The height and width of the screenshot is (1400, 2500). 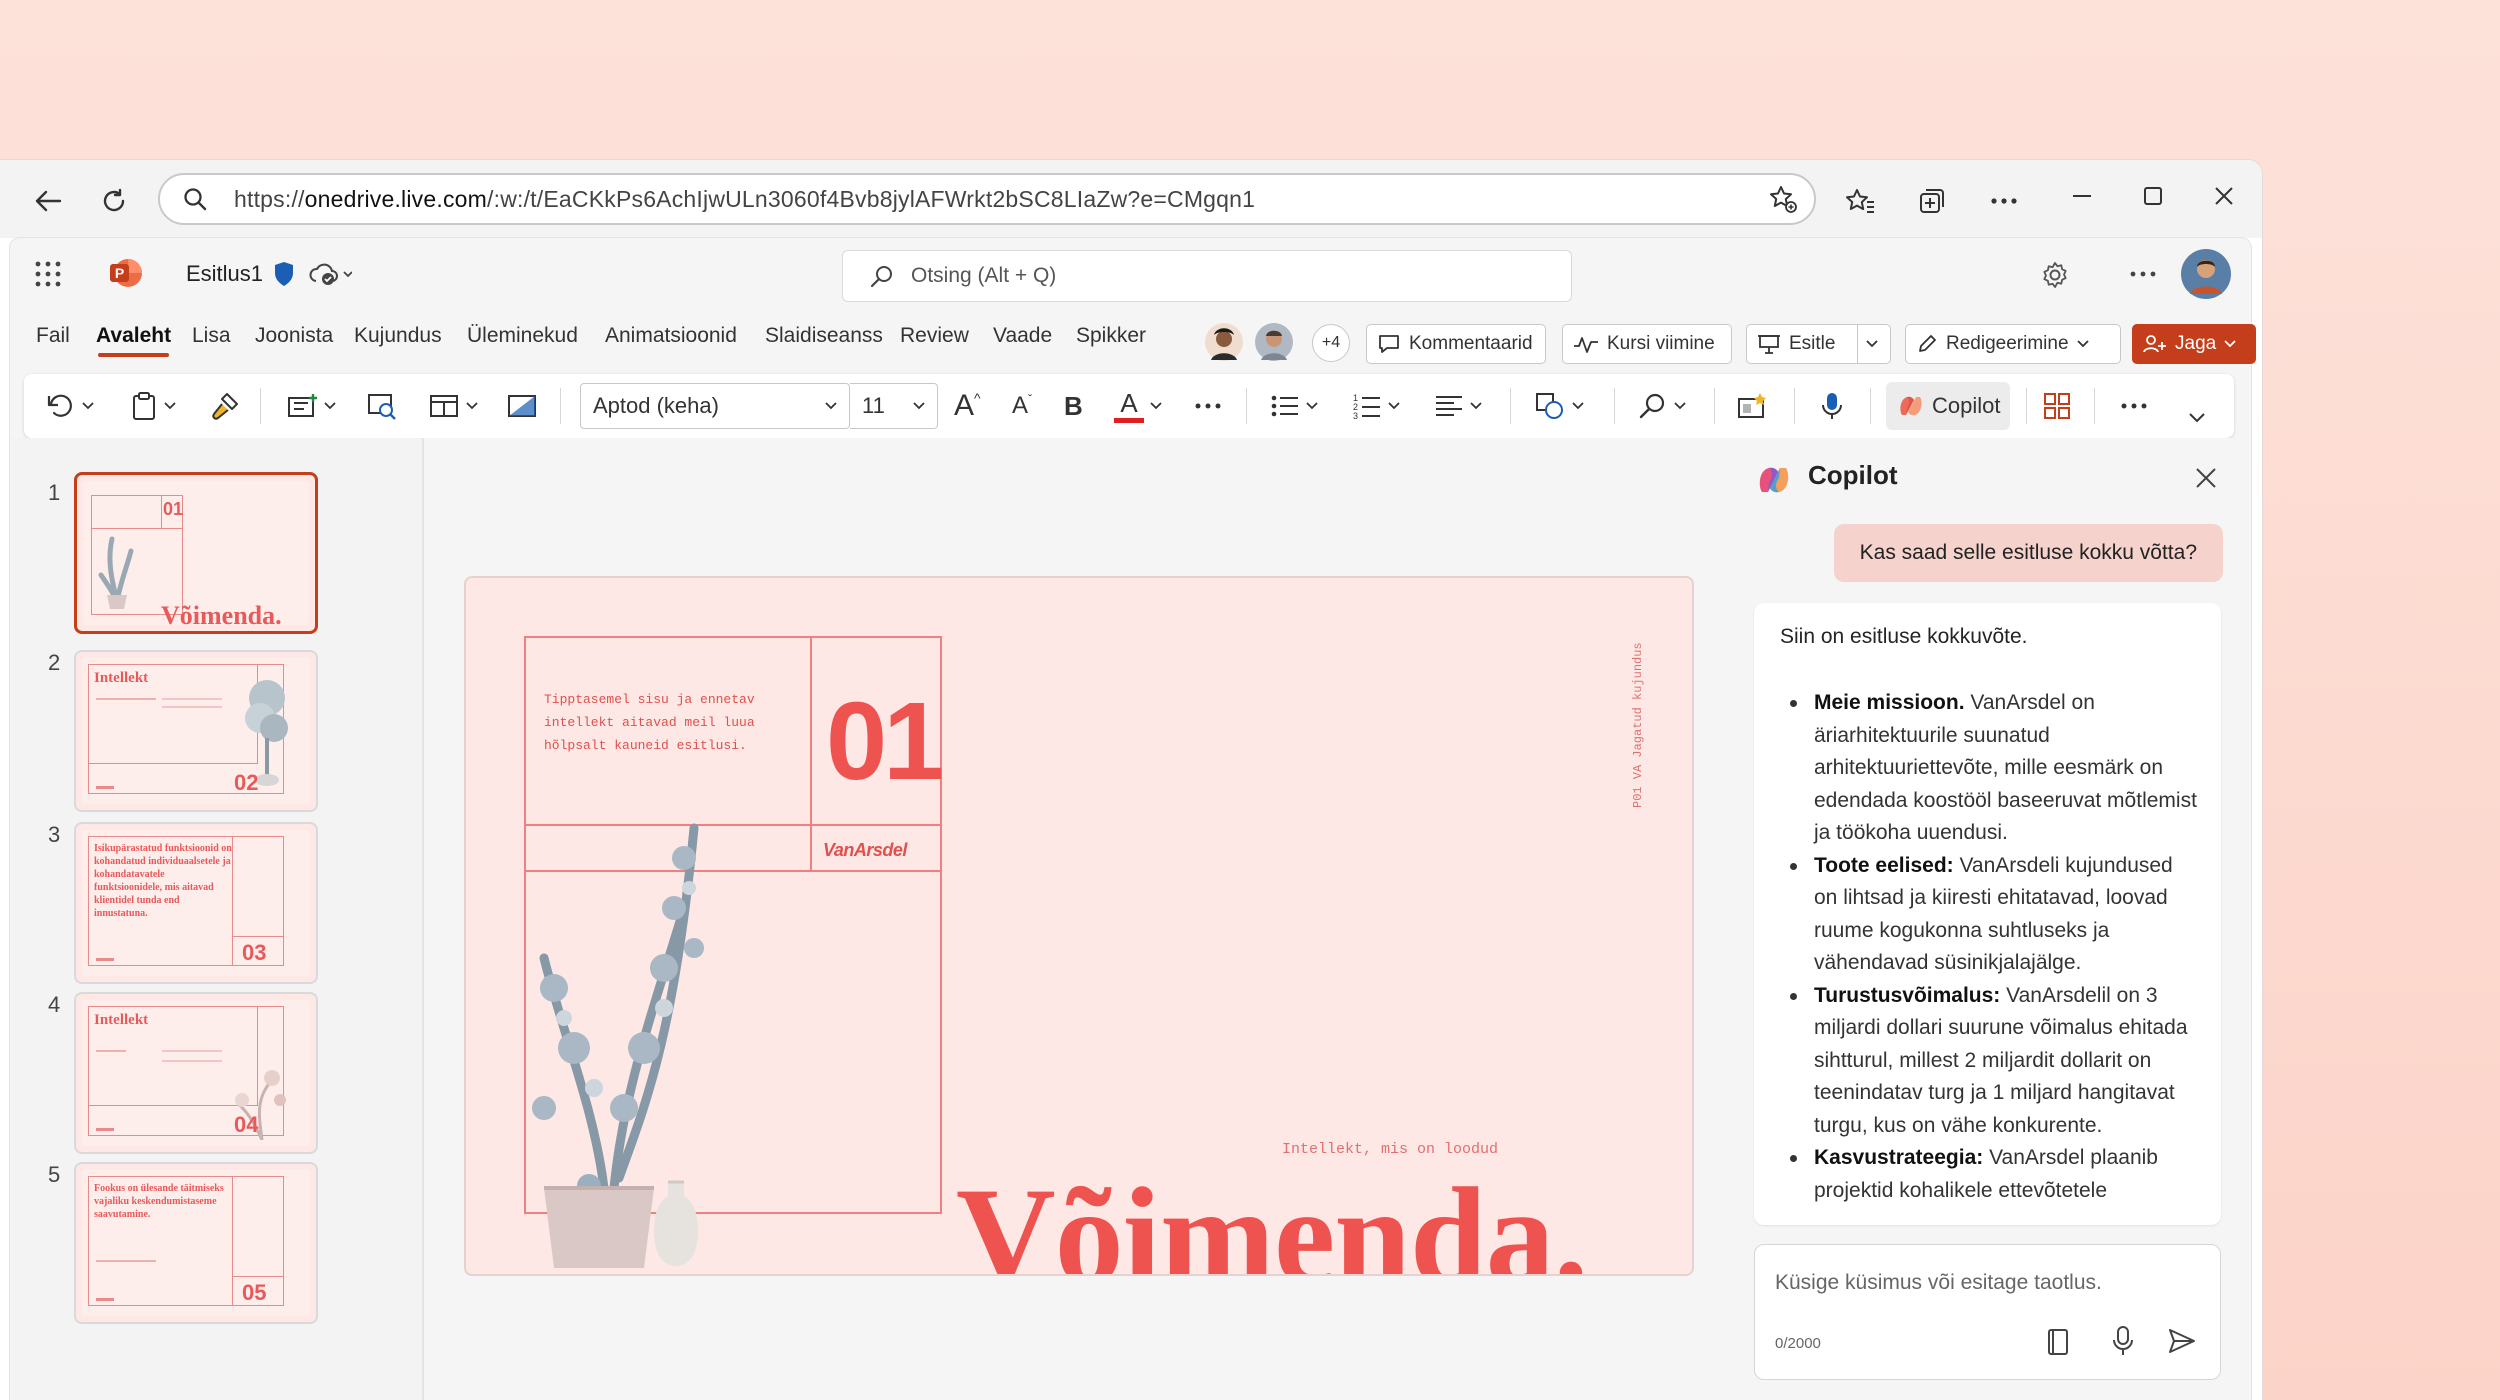 I want to click on paste-button, so click(x=153, y=406).